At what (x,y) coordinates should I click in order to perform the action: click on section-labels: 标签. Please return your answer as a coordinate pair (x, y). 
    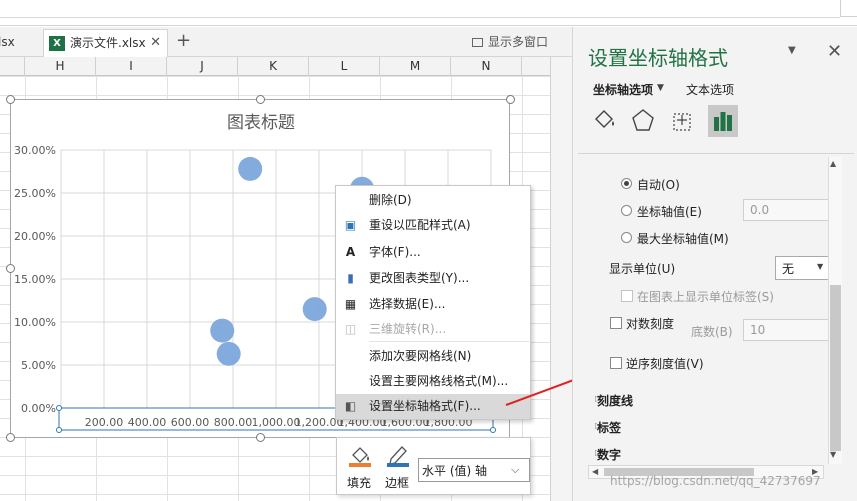
    Looking at the image, I should click on (609, 427).